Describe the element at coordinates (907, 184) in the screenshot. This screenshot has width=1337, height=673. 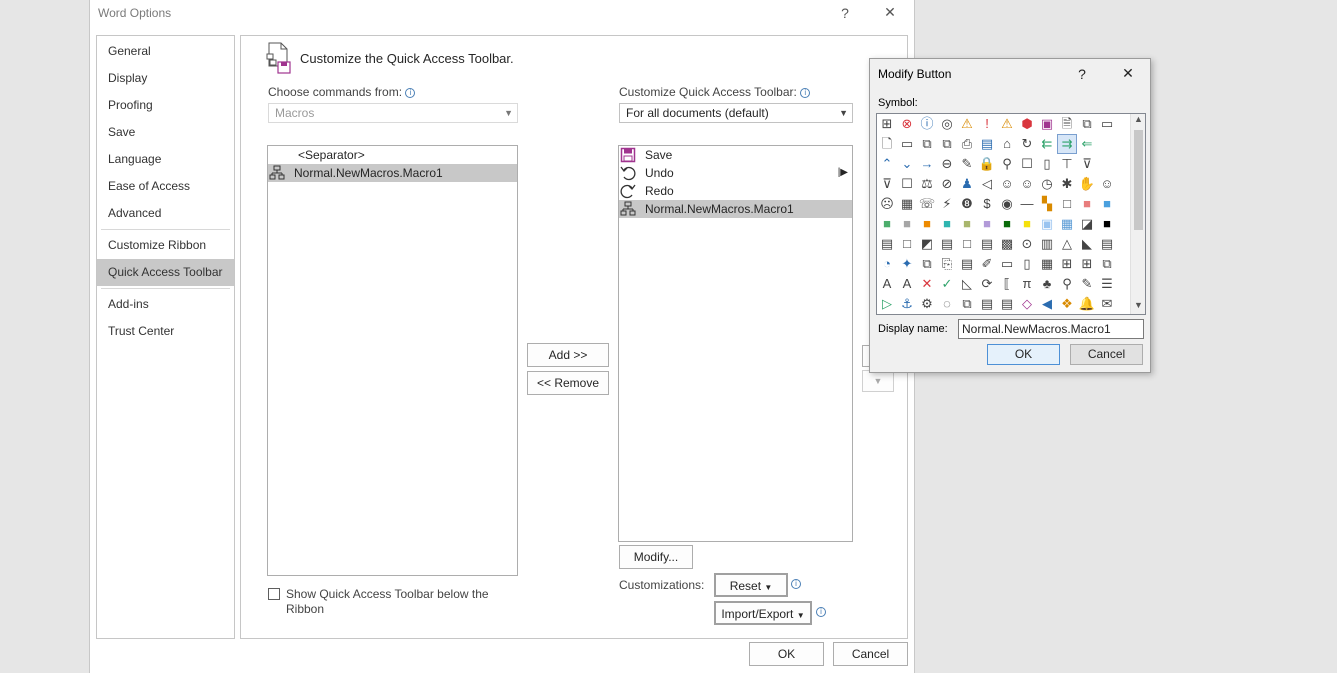
I see `contact-card-icon: ☐` at that location.